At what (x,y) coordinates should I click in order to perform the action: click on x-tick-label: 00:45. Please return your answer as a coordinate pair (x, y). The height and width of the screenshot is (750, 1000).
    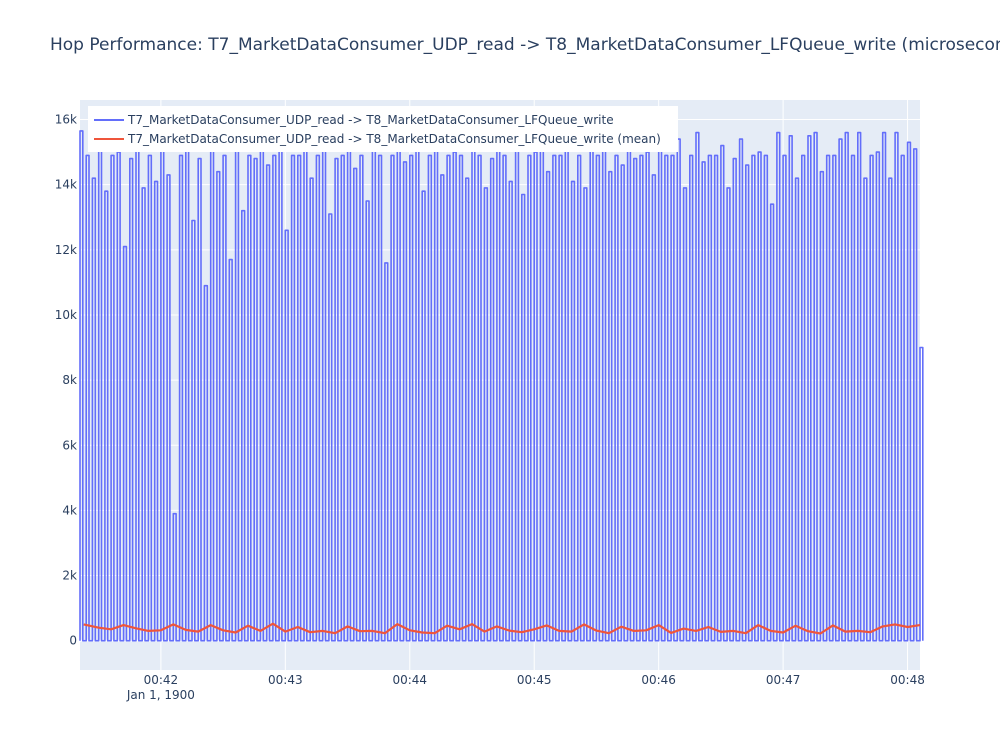
    Looking at the image, I should click on (534, 680).